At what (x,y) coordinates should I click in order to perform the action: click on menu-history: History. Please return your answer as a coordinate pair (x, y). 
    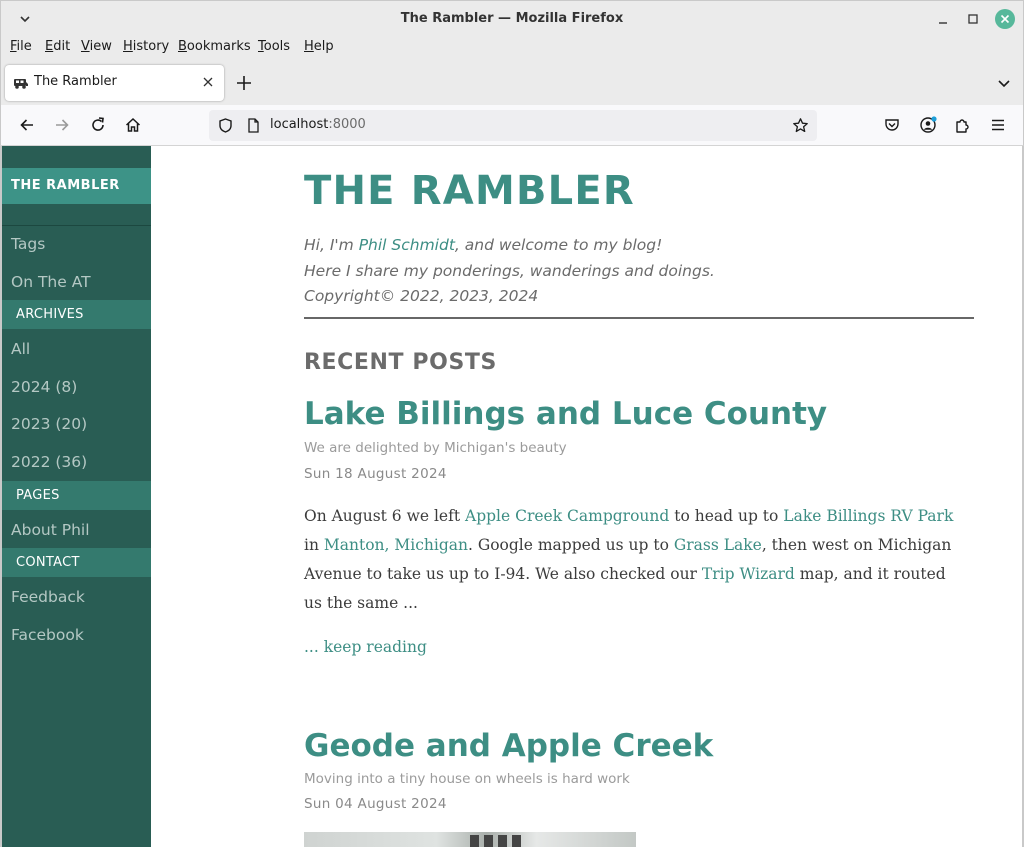
    Looking at the image, I should click on (146, 46).